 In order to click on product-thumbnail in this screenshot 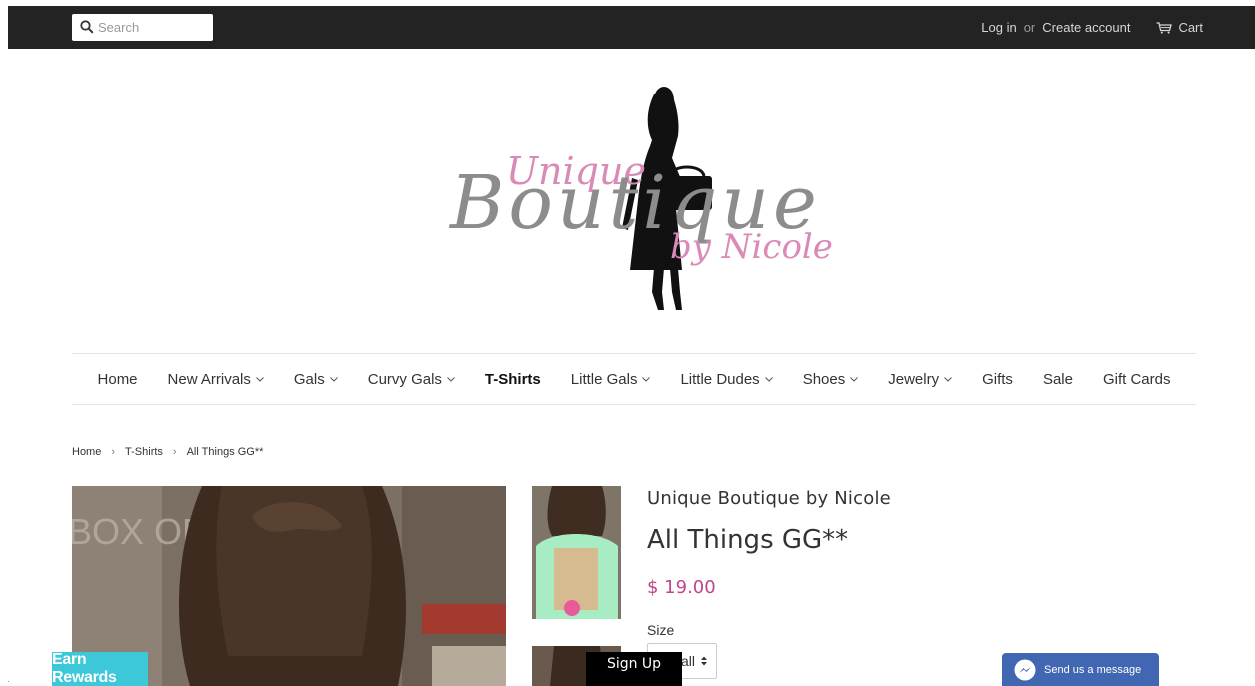, I will do `click(576, 552)`.